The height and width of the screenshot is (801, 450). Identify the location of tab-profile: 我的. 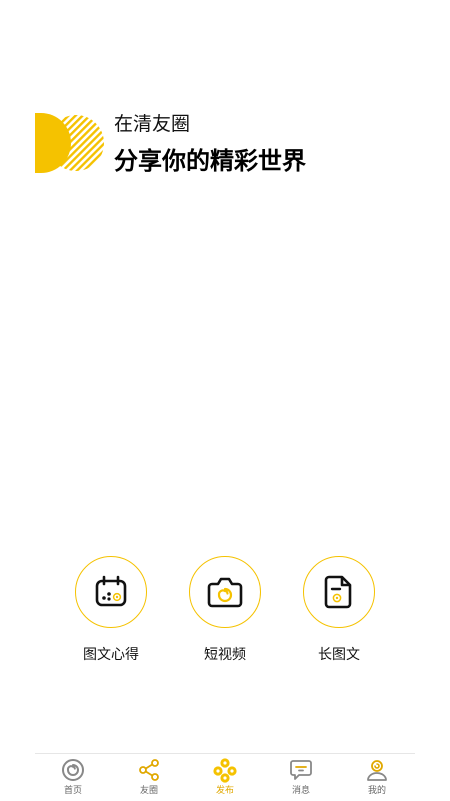
(377, 779).